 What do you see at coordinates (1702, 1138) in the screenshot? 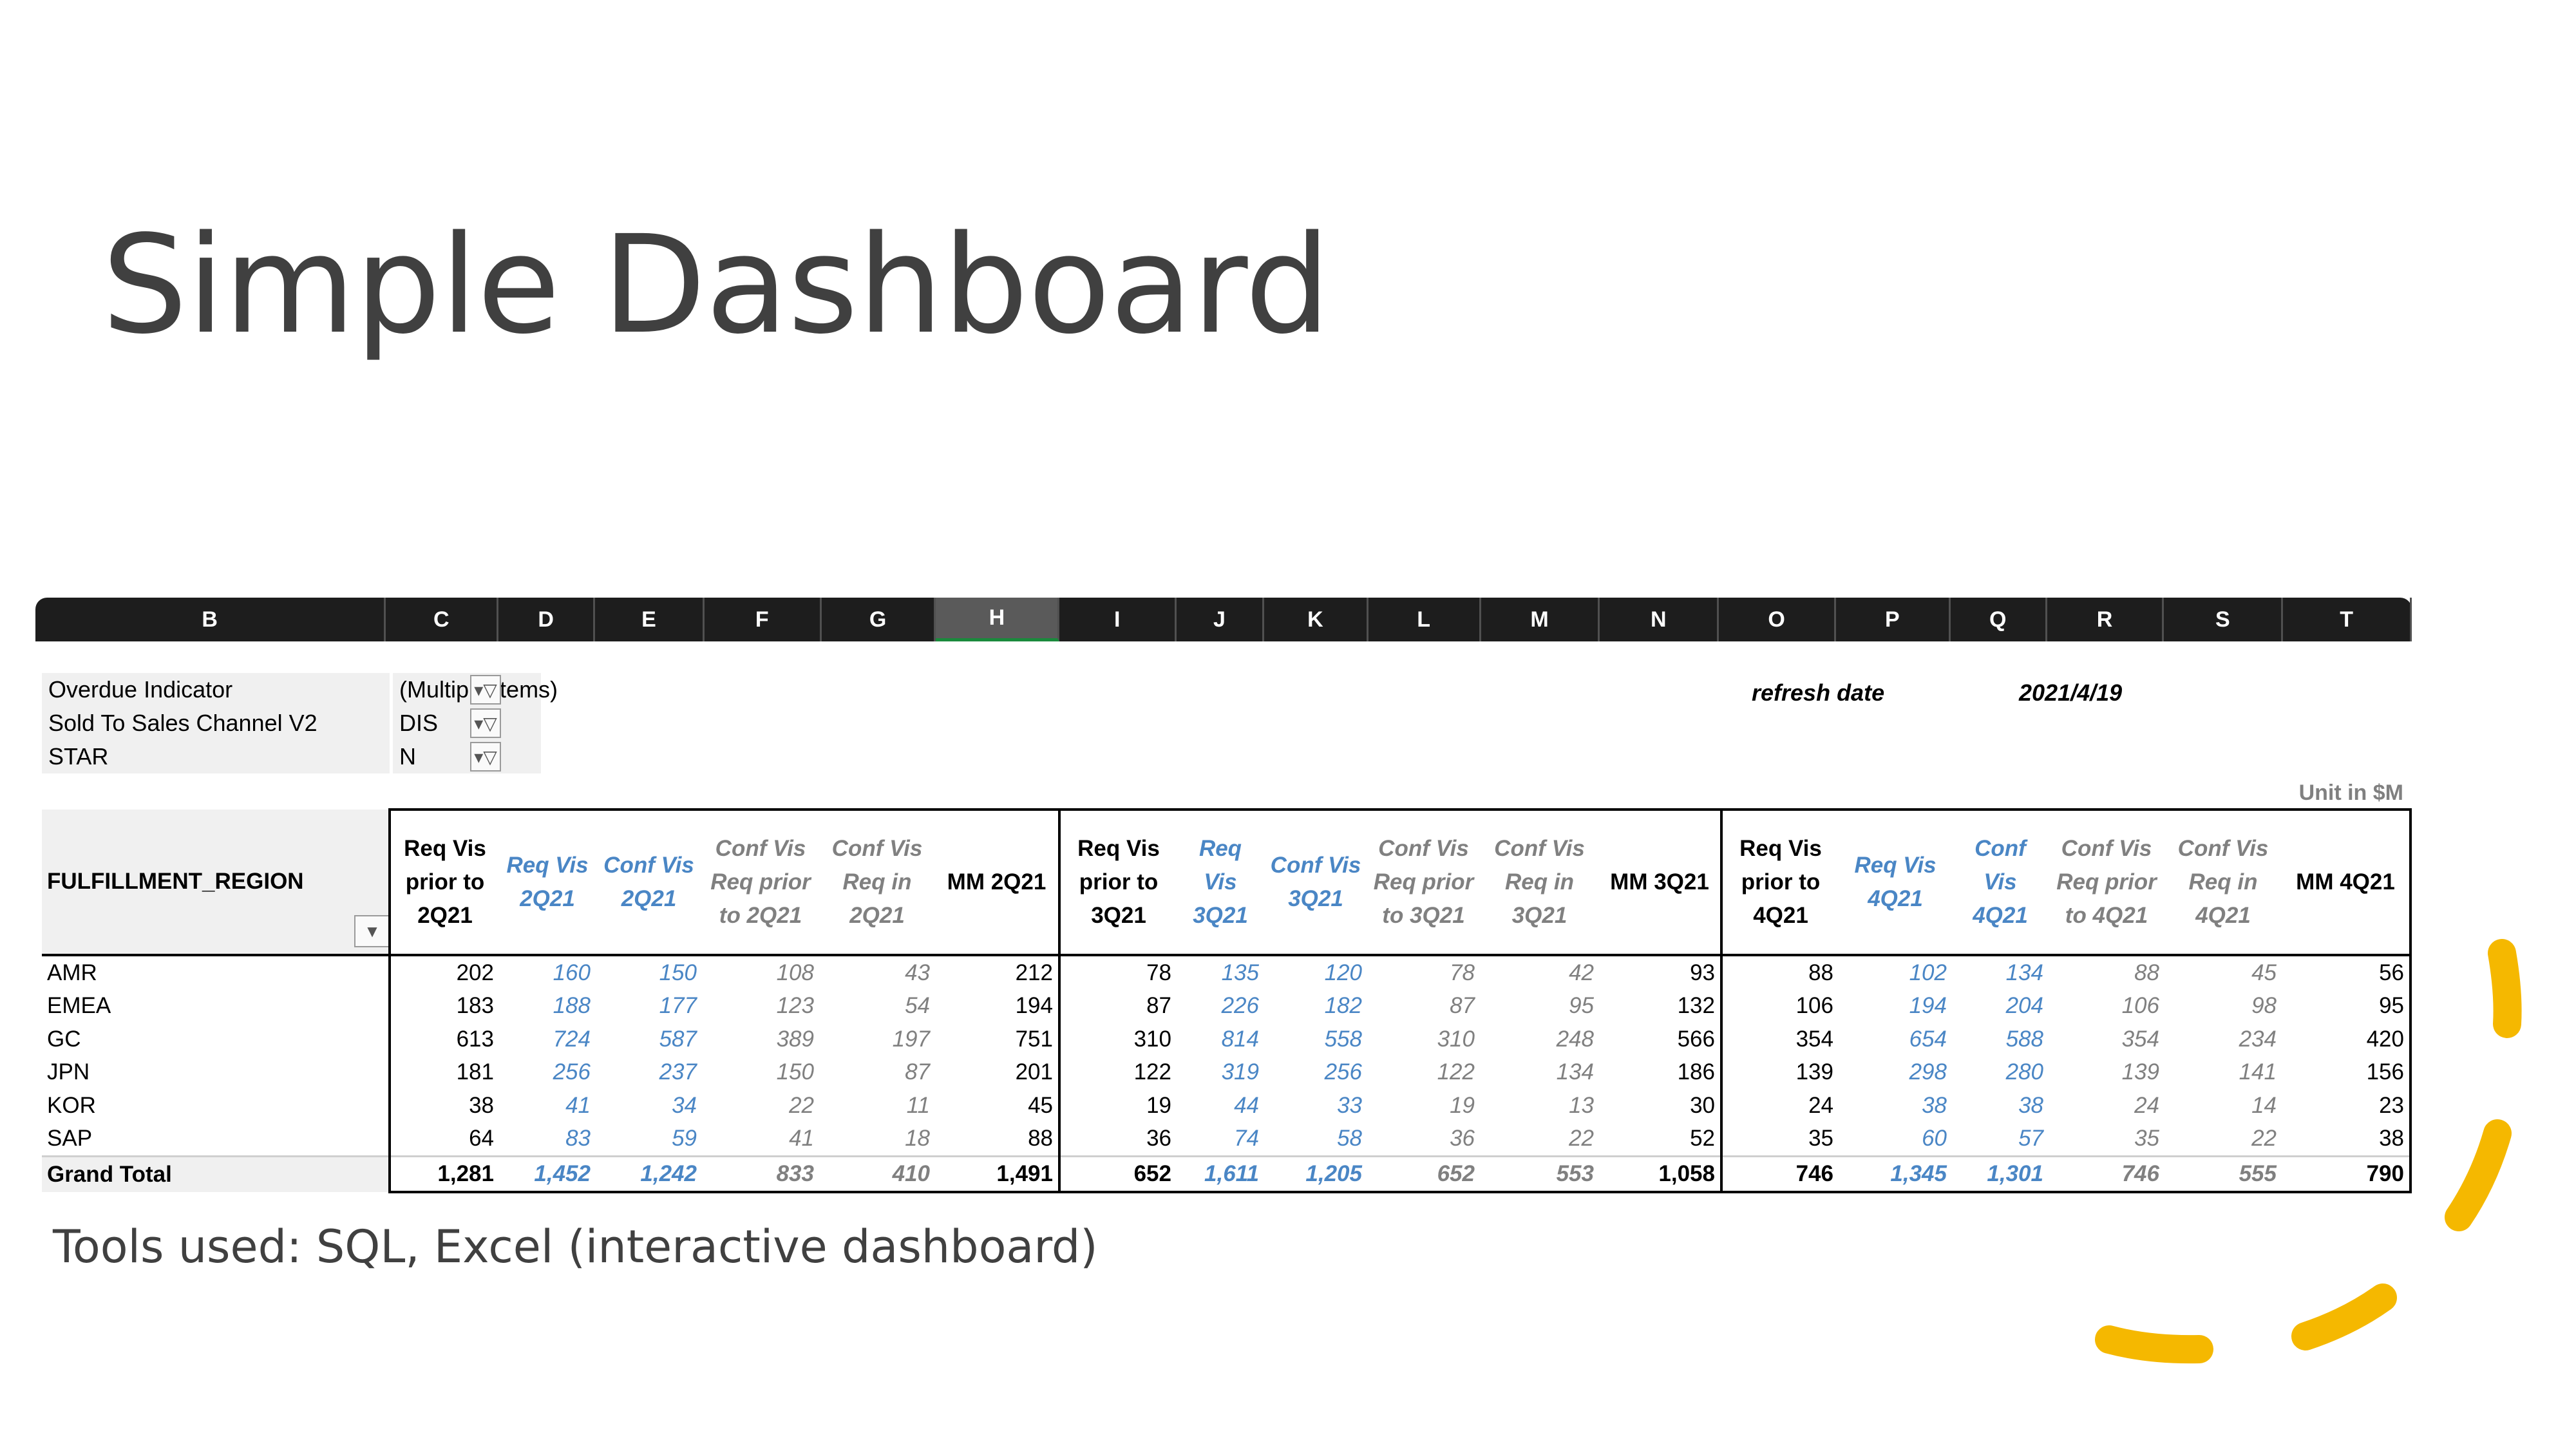
I see `value-cell: 52` at bounding box center [1702, 1138].